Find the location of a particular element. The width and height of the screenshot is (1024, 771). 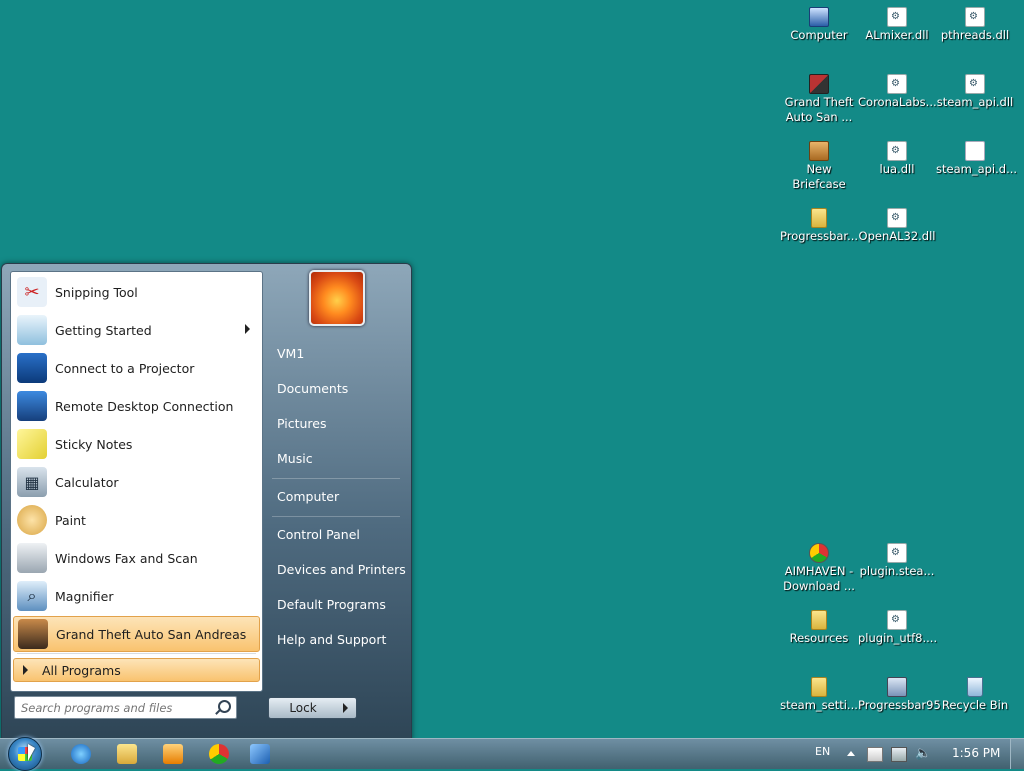

show-desktop-button is located at coordinates (1017, 754).